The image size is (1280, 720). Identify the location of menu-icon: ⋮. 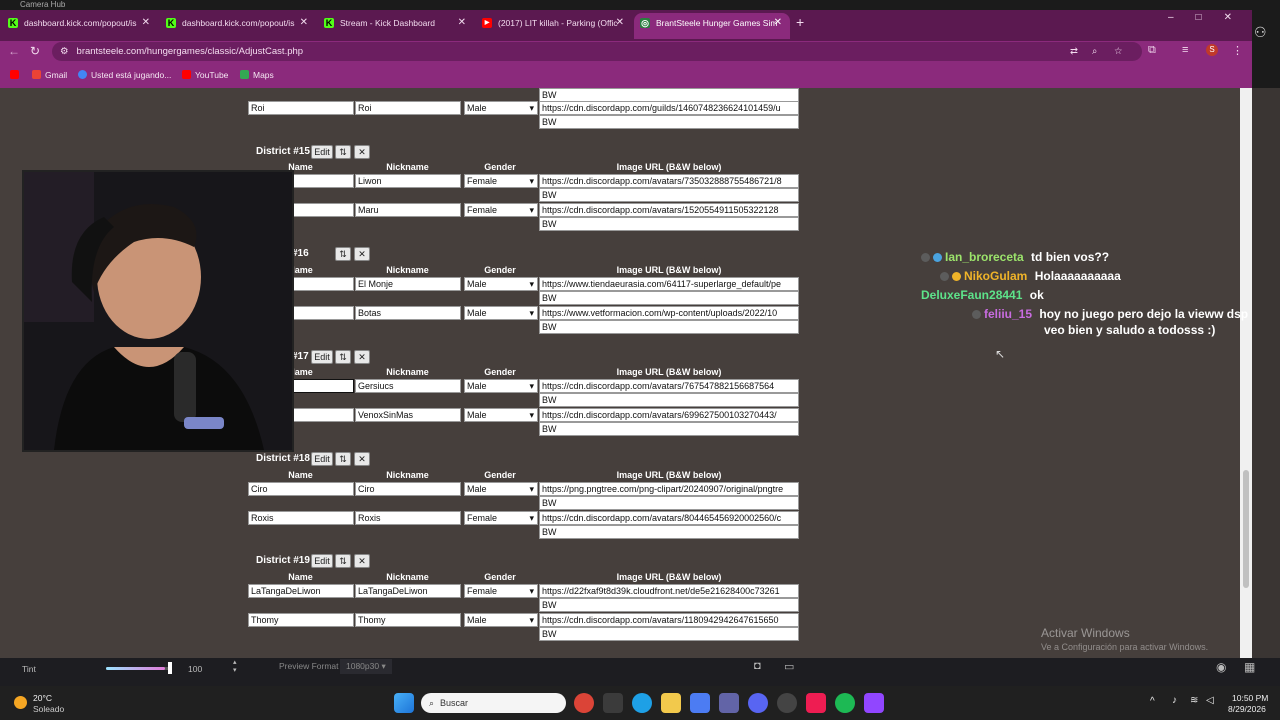
(1237, 50).